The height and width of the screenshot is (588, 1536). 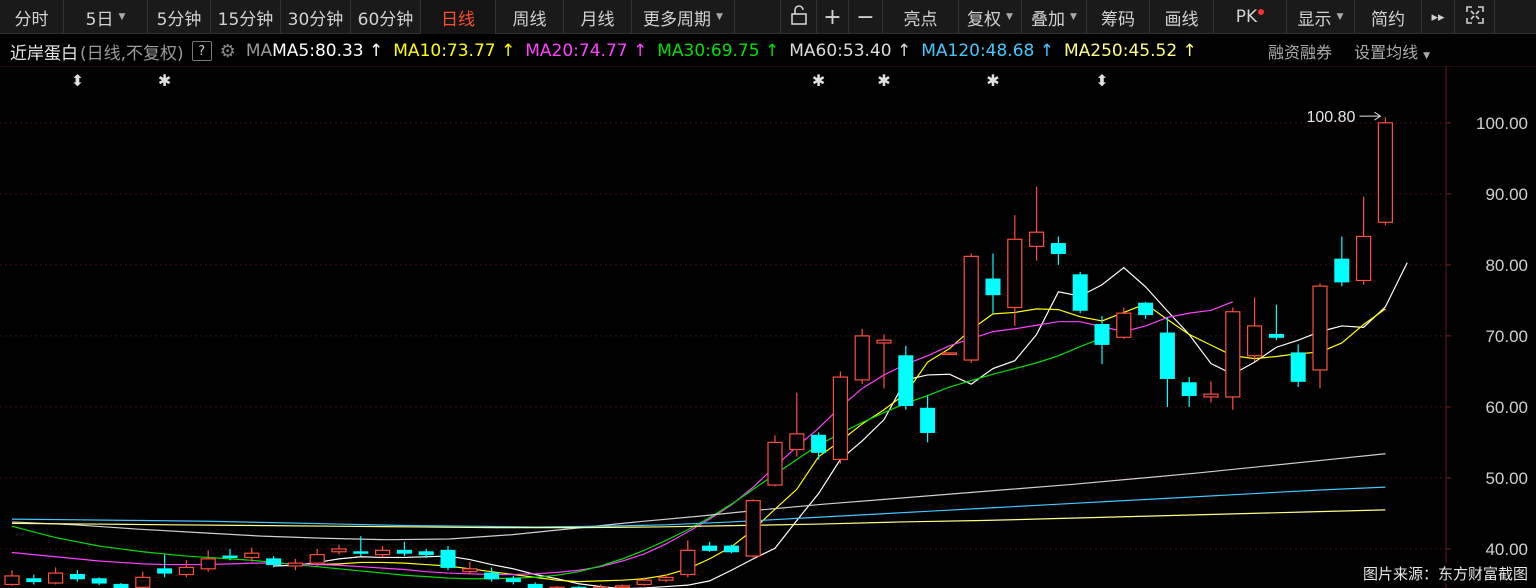 What do you see at coordinates (683, 17) in the screenshot?
I see `tab-period-9: 更多周期 ▼` at bounding box center [683, 17].